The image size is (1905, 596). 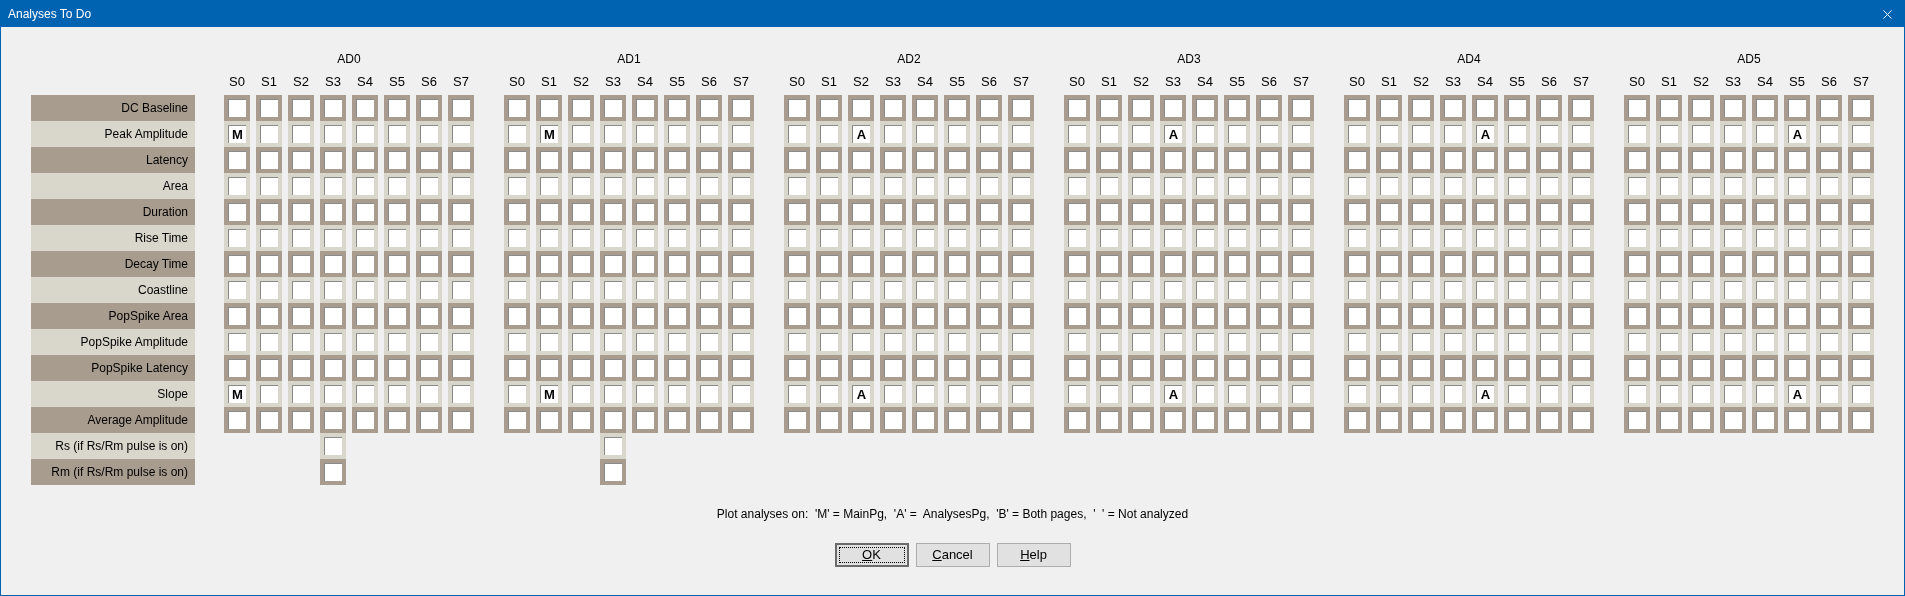 What do you see at coordinates (952, 555) in the screenshot?
I see `dialog-button: Cancel` at bounding box center [952, 555].